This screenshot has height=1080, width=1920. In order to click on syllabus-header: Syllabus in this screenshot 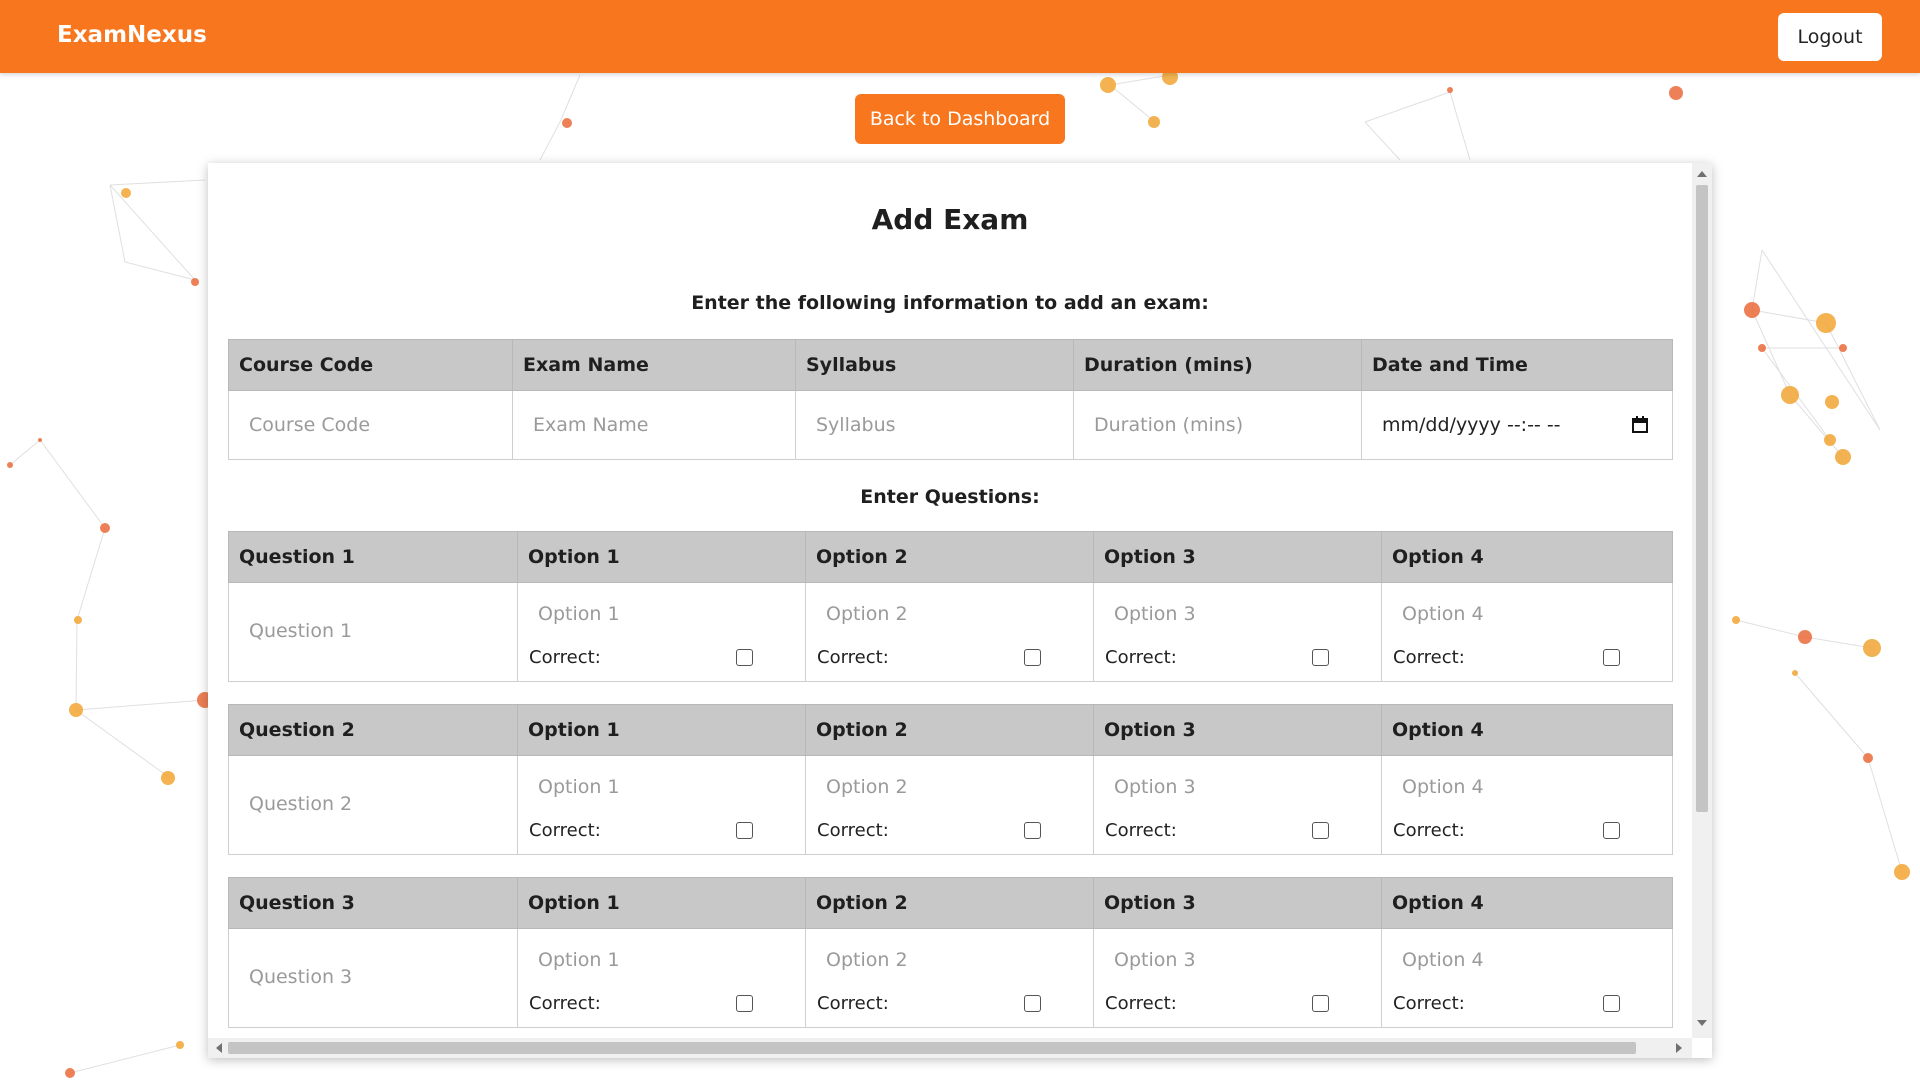, I will do `click(934, 365)`.